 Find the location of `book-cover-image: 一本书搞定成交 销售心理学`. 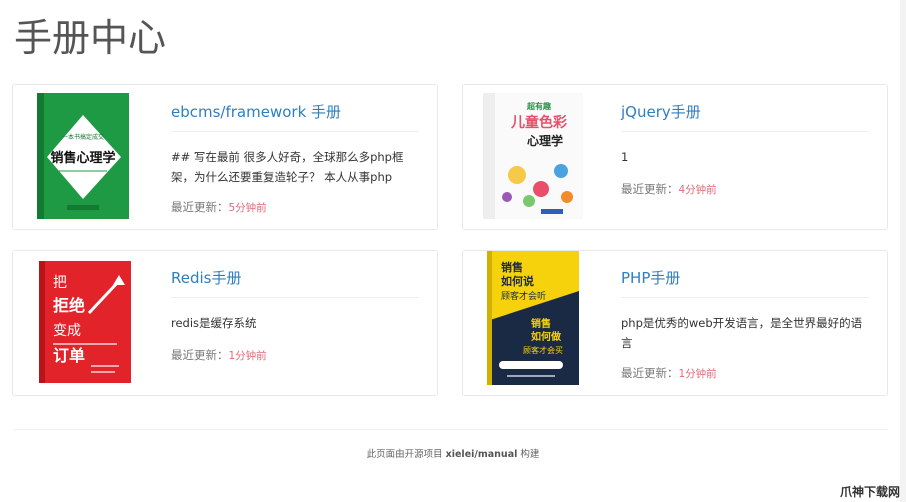

book-cover-image: 一本书搞定成交 销售心理学 is located at coordinates (83, 156).